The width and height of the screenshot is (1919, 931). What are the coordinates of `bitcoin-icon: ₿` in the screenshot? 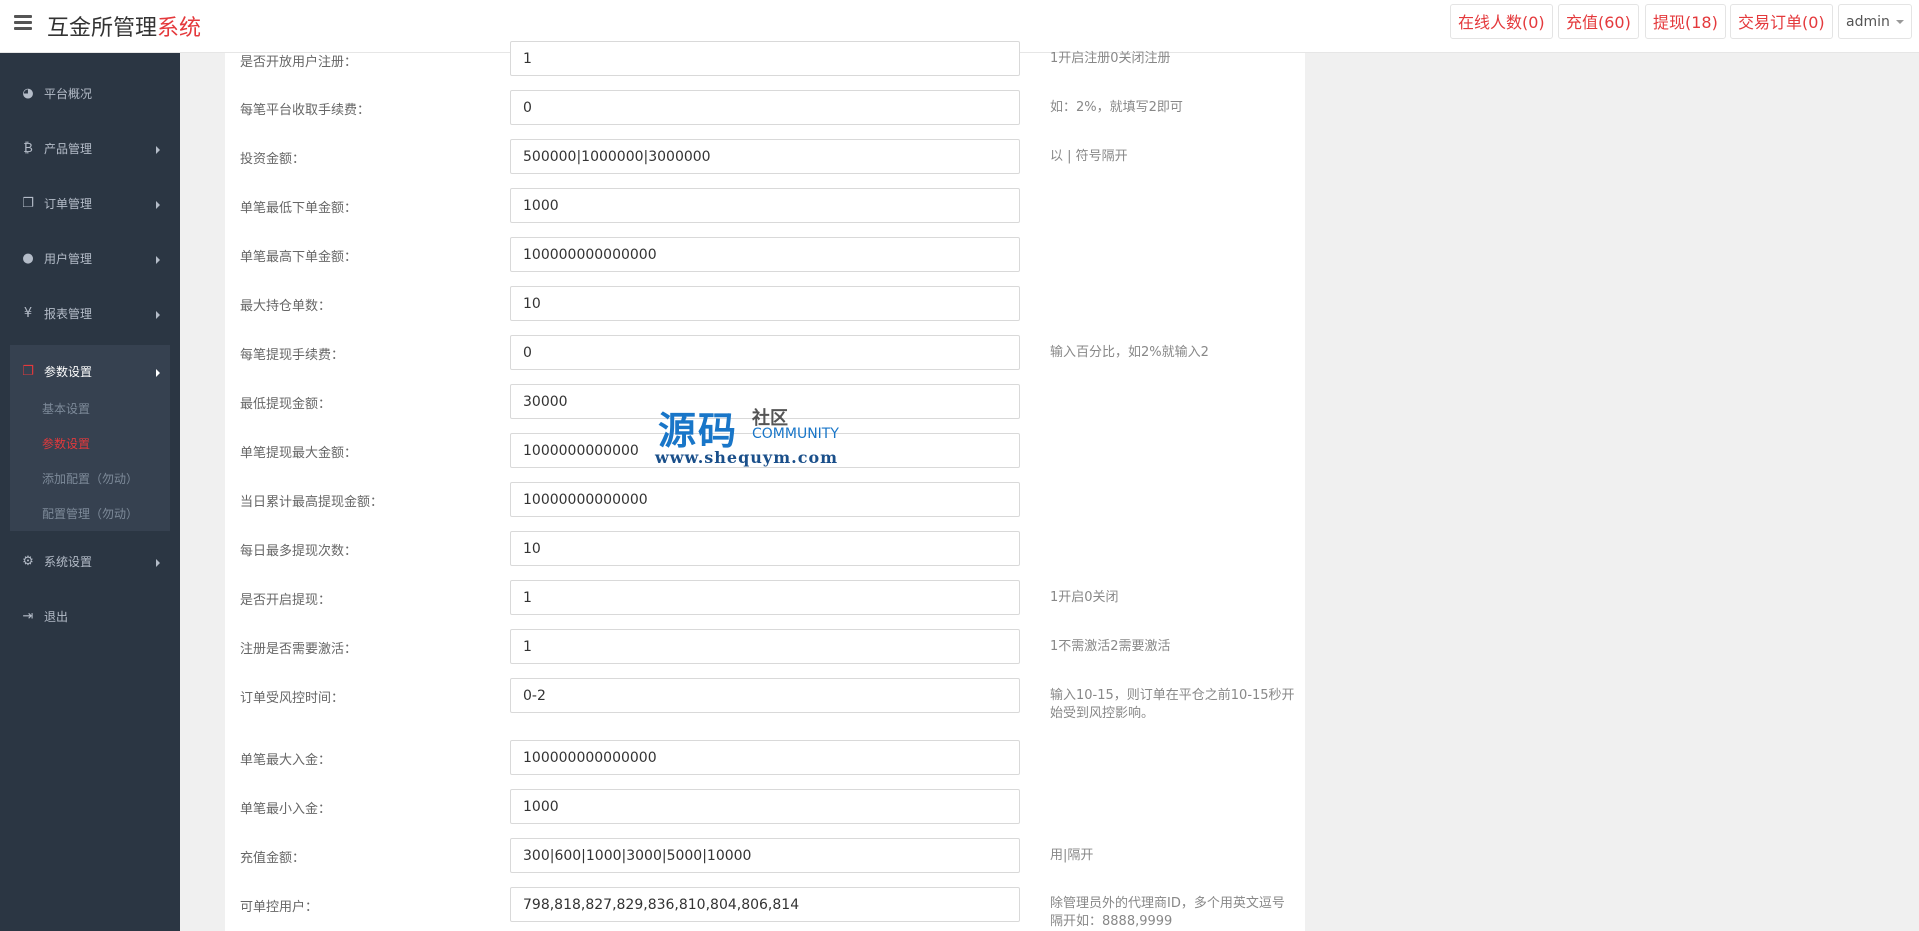 It's located at (28, 148).